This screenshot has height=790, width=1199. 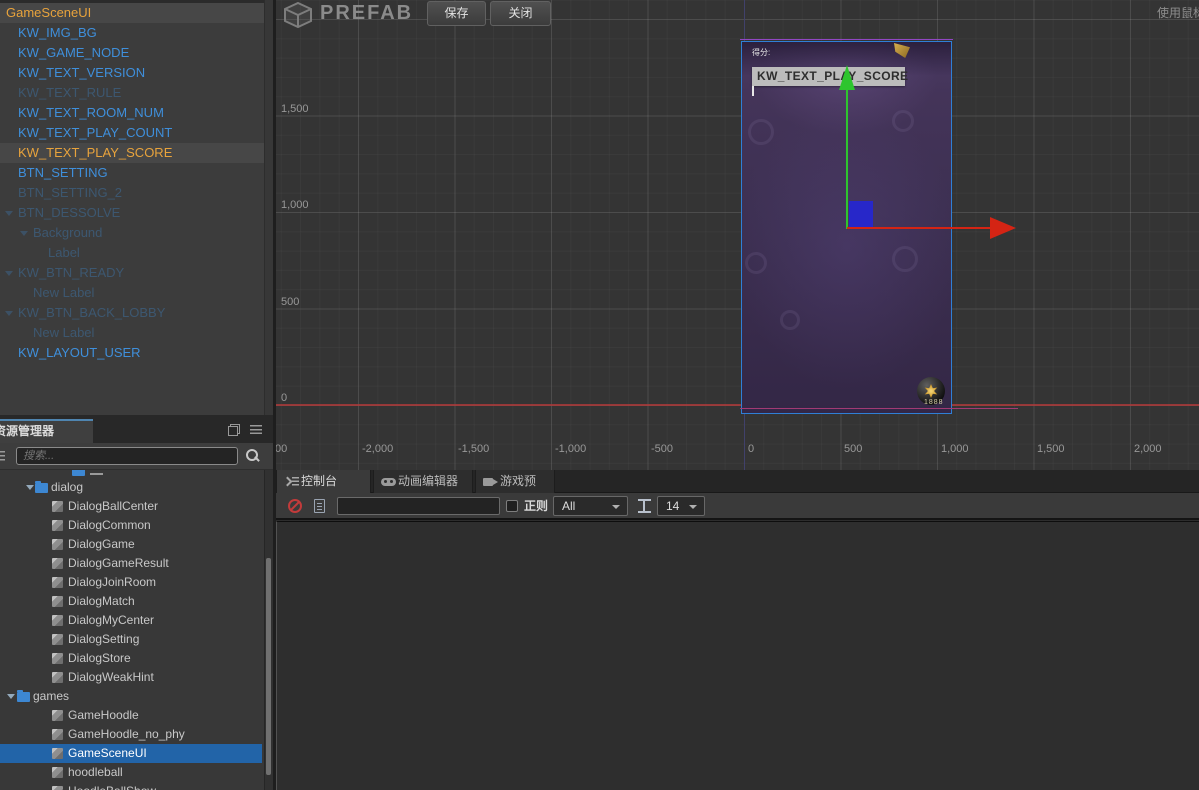 I want to click on ruler-label: 1,500, so click(x=1051, y=449).